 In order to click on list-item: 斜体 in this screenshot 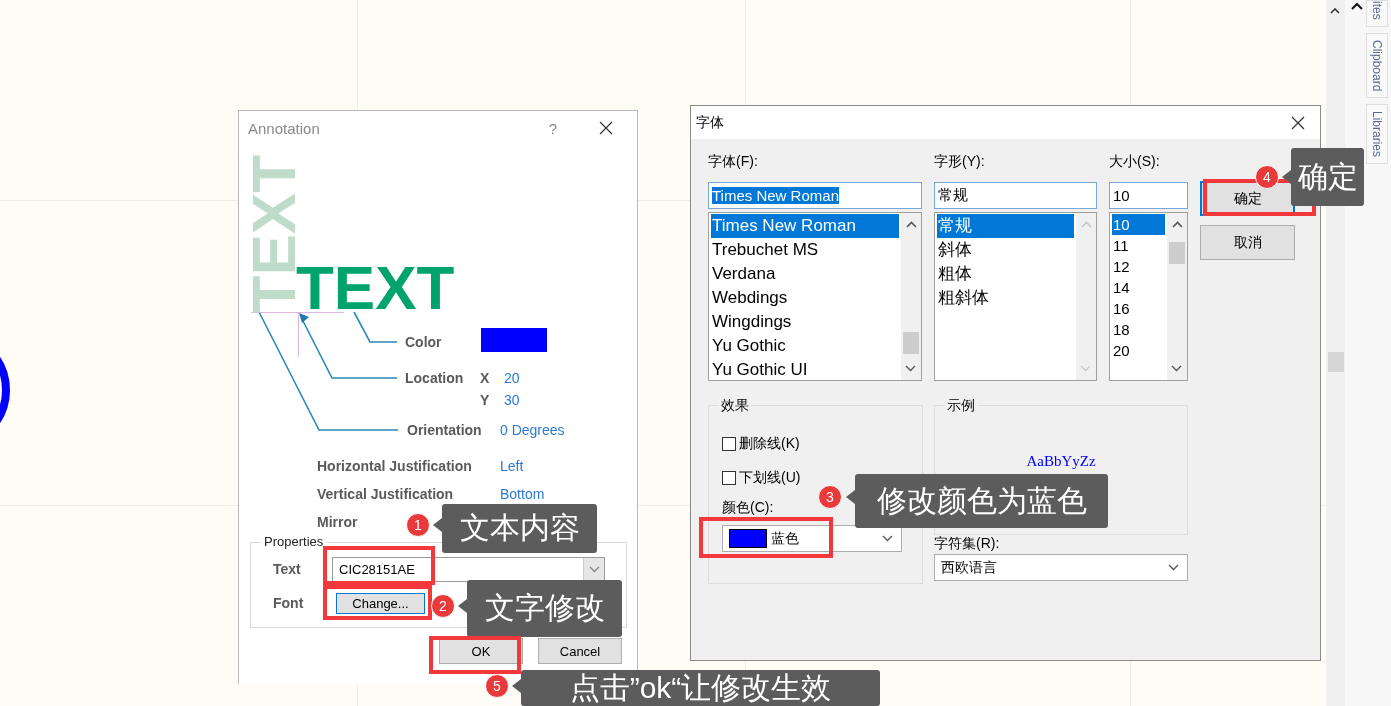, I will do `click(1005, 250)`.